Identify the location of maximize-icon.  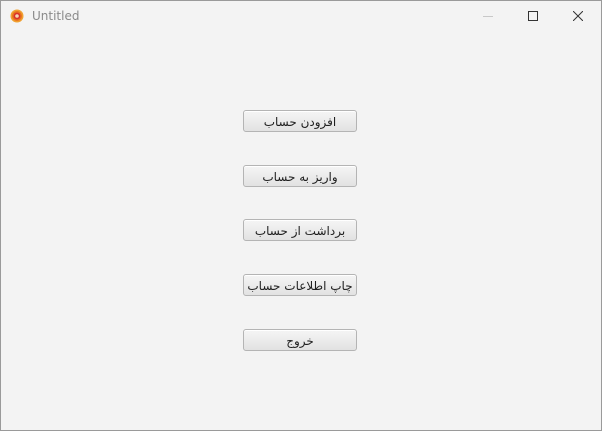
(533, 16).